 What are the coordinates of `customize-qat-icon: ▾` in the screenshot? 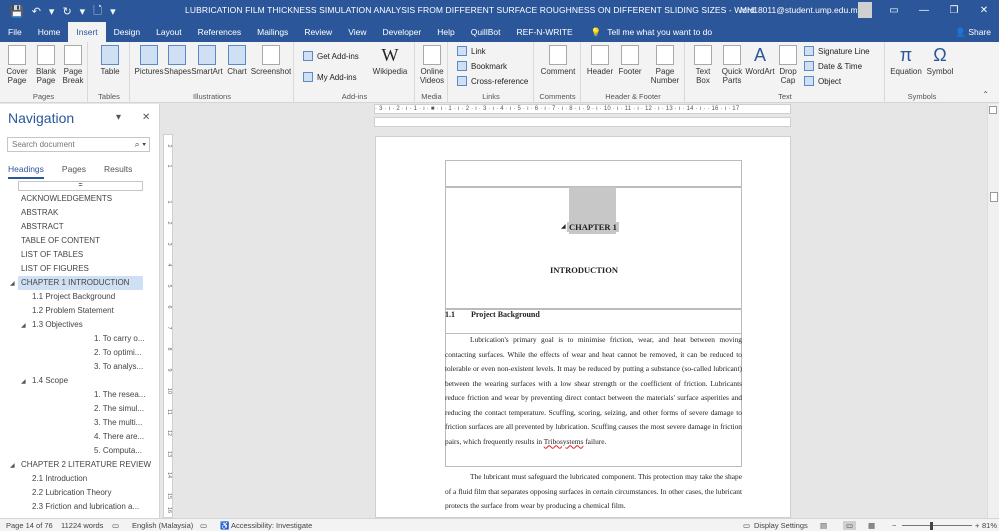 It's located at (113, 11).